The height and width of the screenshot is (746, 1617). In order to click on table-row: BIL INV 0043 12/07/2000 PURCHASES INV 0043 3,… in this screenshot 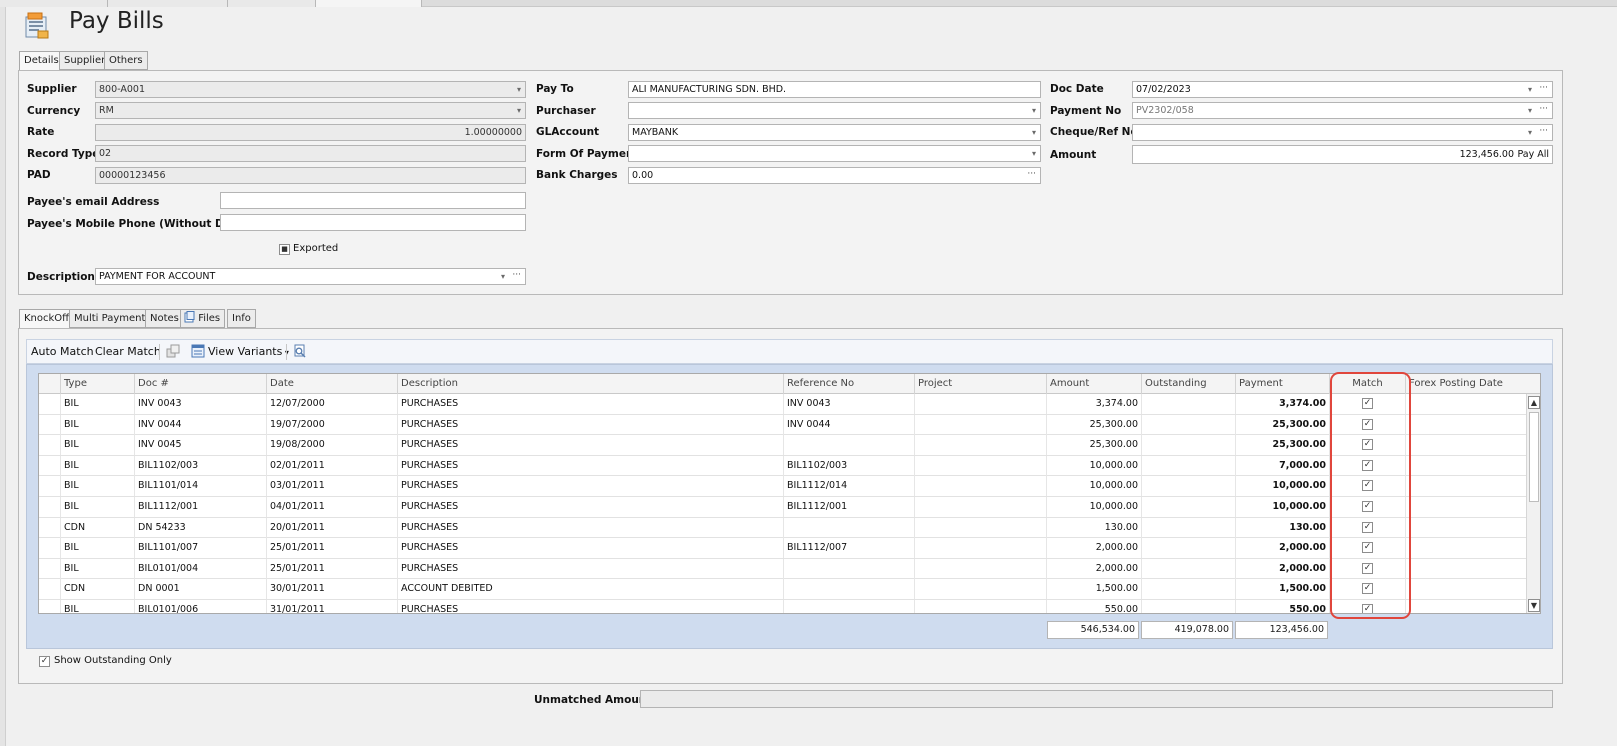, I will do `click(782, 404)`.